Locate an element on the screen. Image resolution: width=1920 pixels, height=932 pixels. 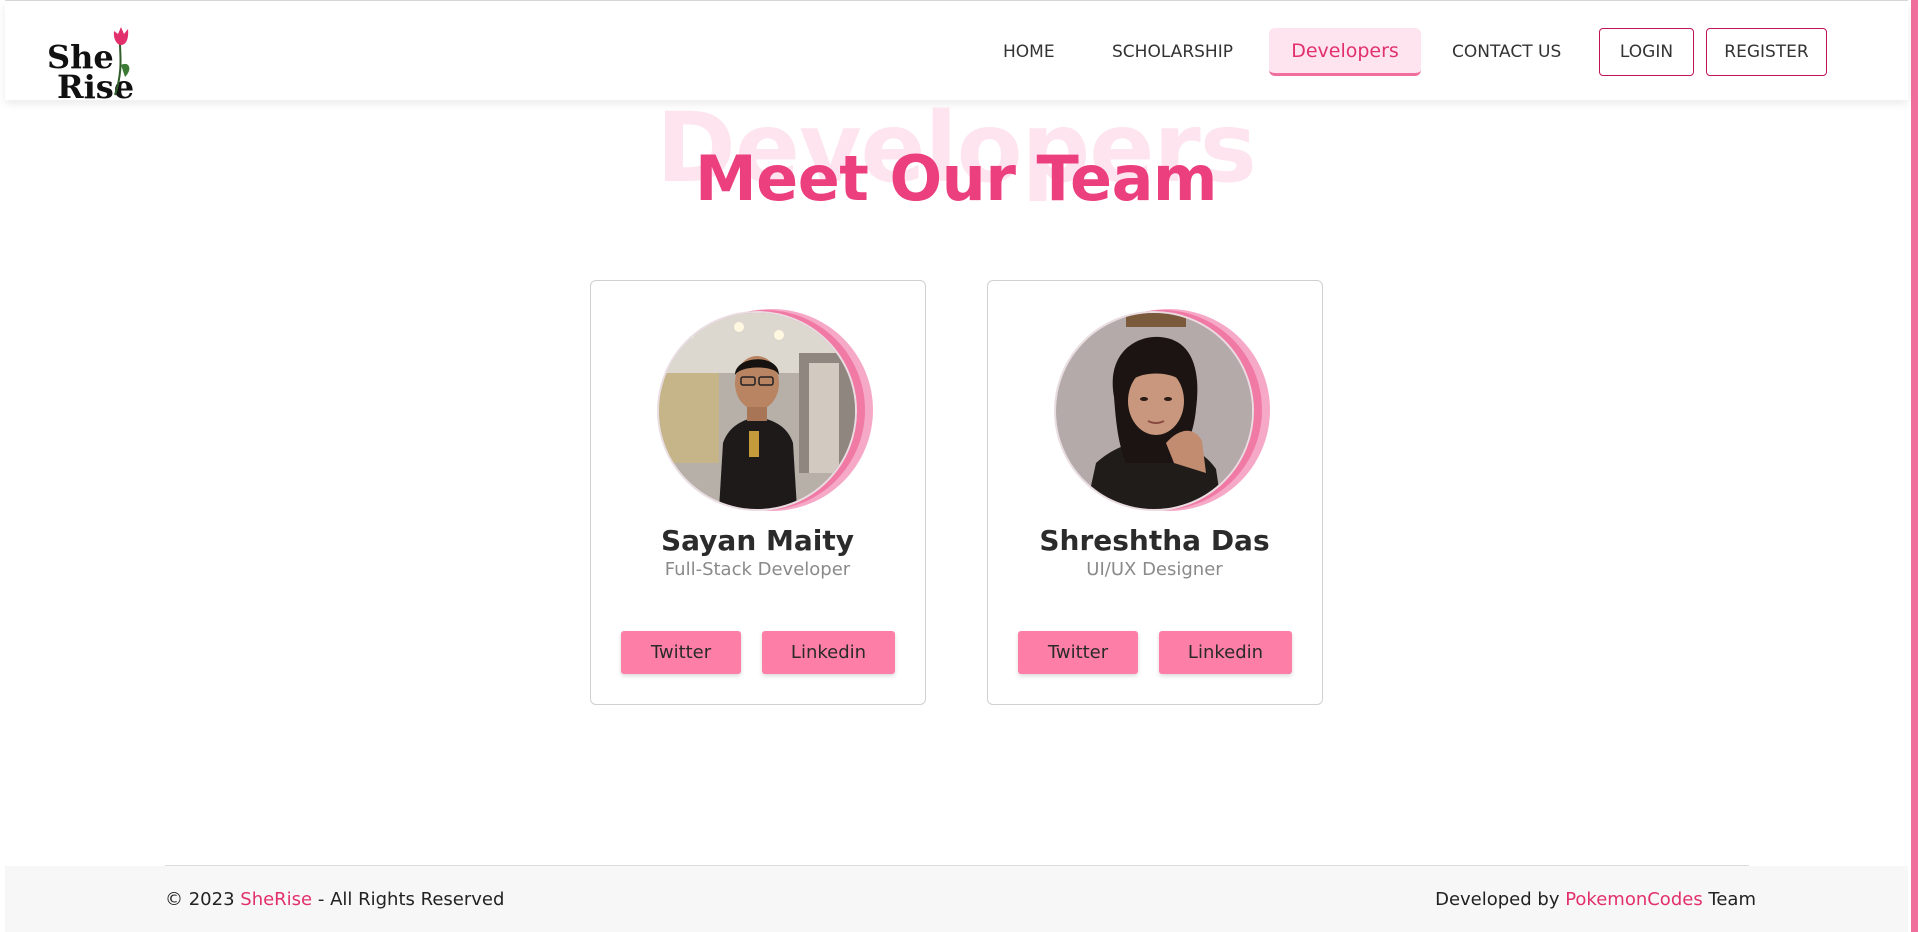
footer-divider is located at coordinates (957, 865).